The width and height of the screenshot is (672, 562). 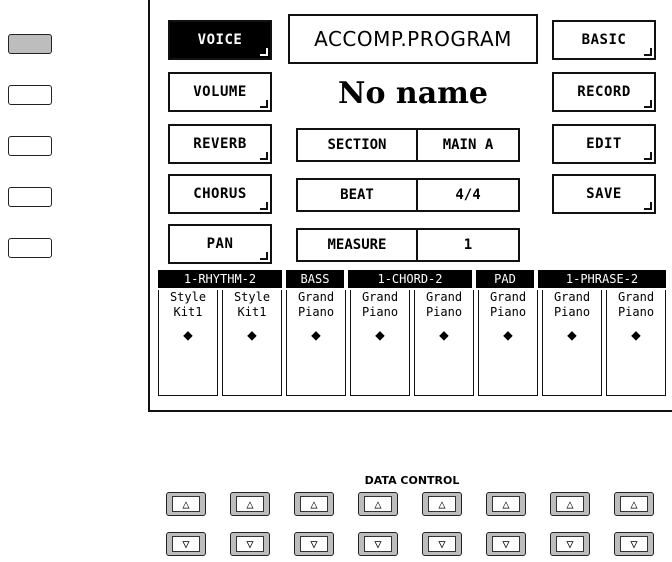 What do you see at coordinates (468, 145) in the screenshot?
I see `section-value: MAIN A` at bounding box center [468, 145].